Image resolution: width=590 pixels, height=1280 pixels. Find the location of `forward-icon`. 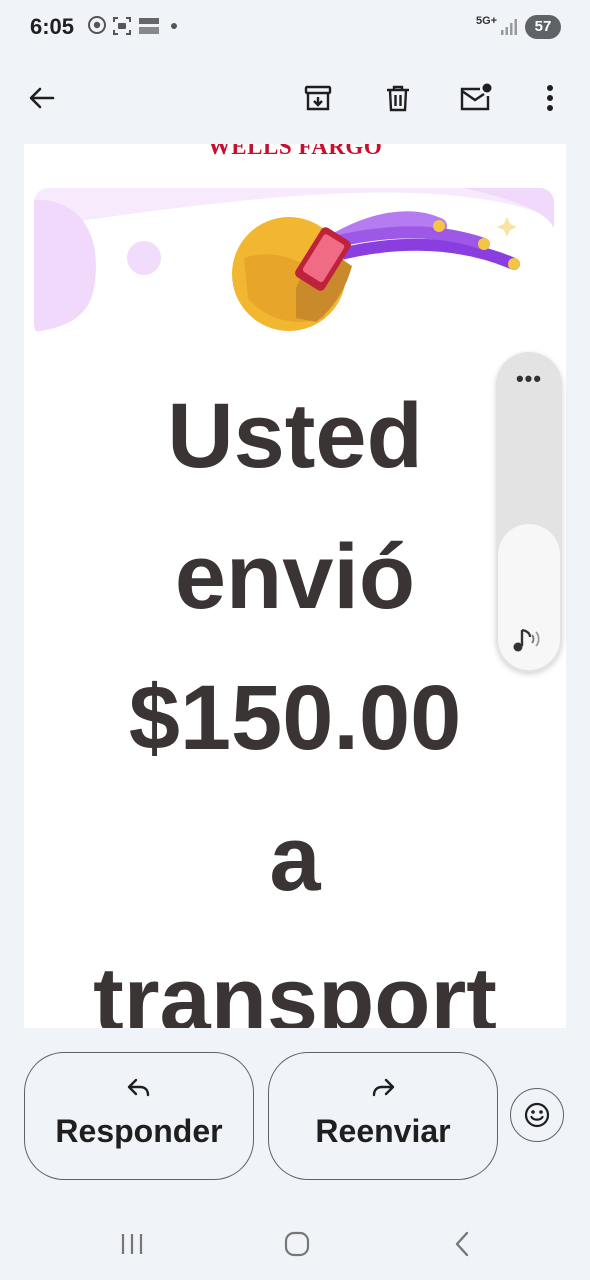

forward-icon is located at coordinates (383, 1087).